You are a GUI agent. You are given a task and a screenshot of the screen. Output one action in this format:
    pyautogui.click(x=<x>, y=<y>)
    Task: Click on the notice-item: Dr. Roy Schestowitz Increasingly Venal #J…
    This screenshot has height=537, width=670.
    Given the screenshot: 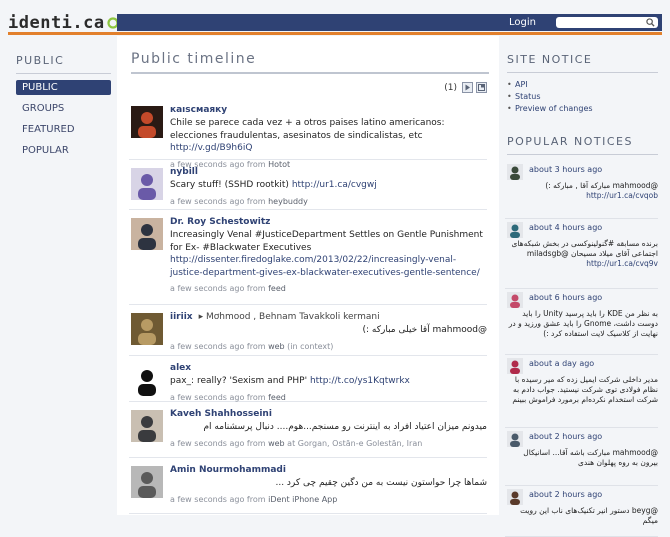 What is the action you would take?
    pyautogui.click(x=308, y=257)
    